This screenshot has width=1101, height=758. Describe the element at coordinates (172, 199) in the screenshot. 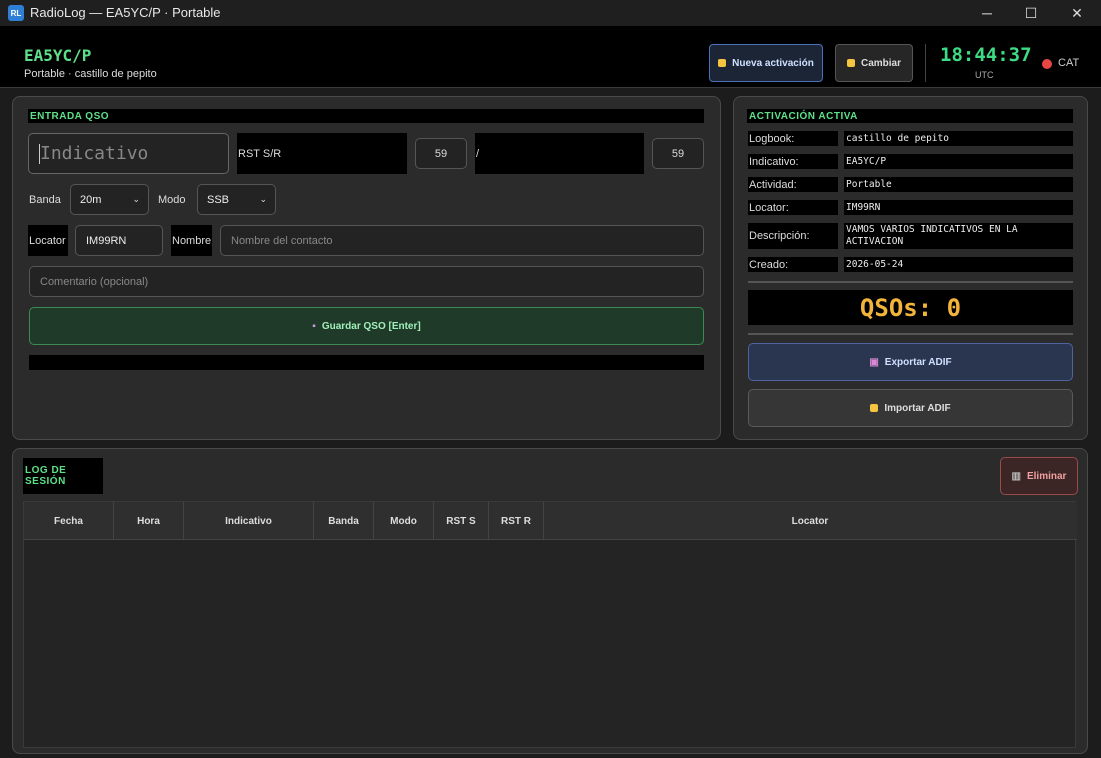

I see `mode-label: Modo` at that location.